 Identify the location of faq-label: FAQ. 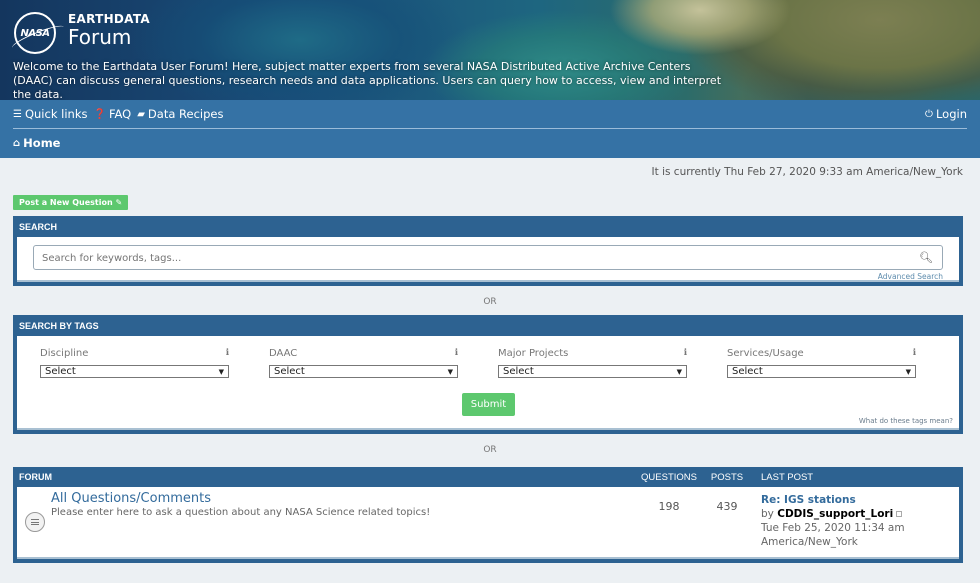
(120, 114).